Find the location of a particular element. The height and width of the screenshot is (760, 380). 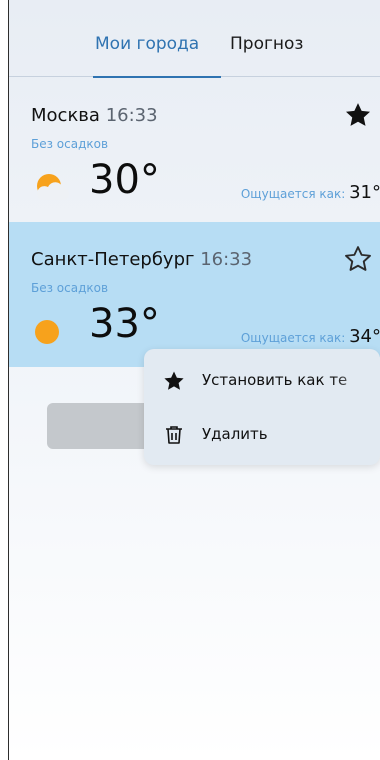

feels-like: Ощущается как: 31° is located at coordinates (310, 192).